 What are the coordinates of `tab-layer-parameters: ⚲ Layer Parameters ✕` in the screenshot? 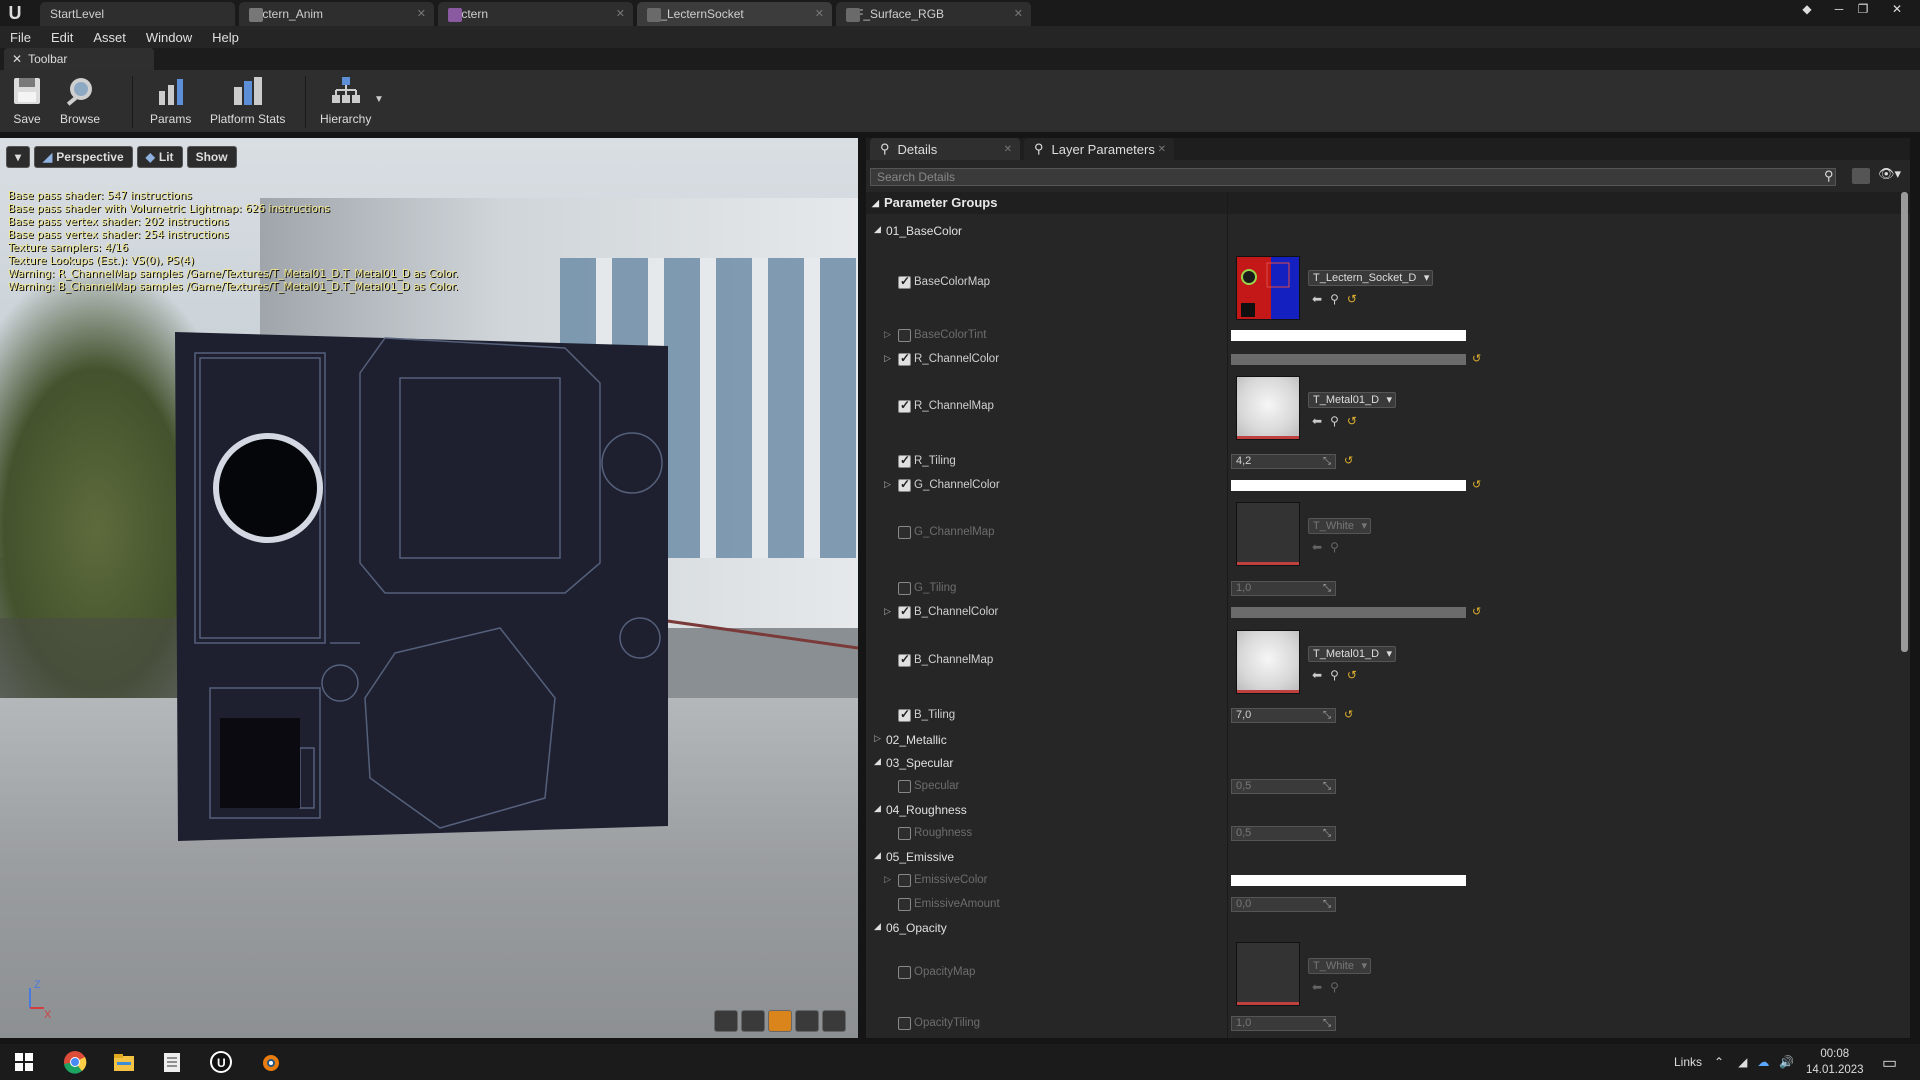 It's located at (1099, 149).